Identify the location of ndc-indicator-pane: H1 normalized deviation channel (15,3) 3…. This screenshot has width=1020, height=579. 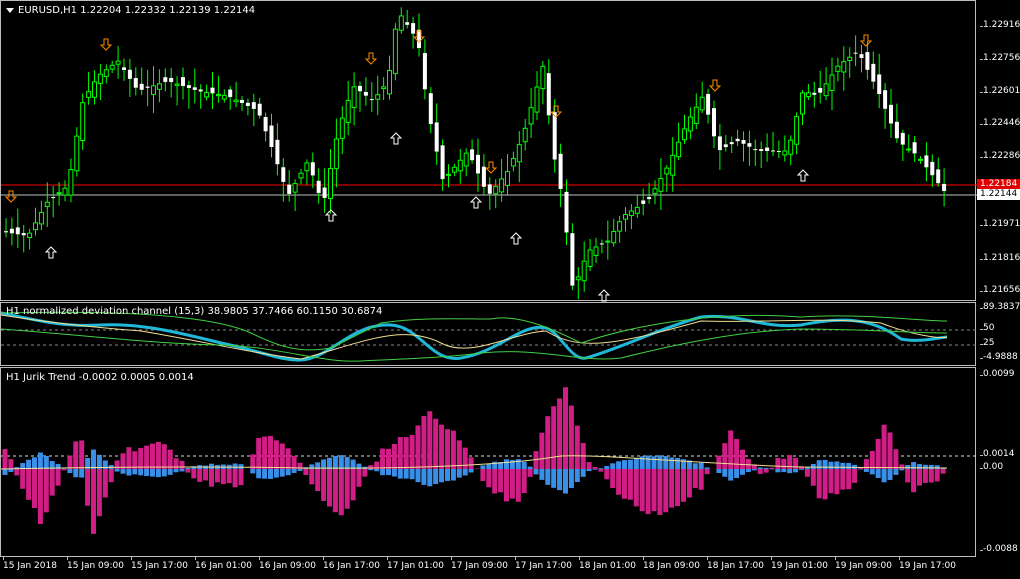
(488, 334).